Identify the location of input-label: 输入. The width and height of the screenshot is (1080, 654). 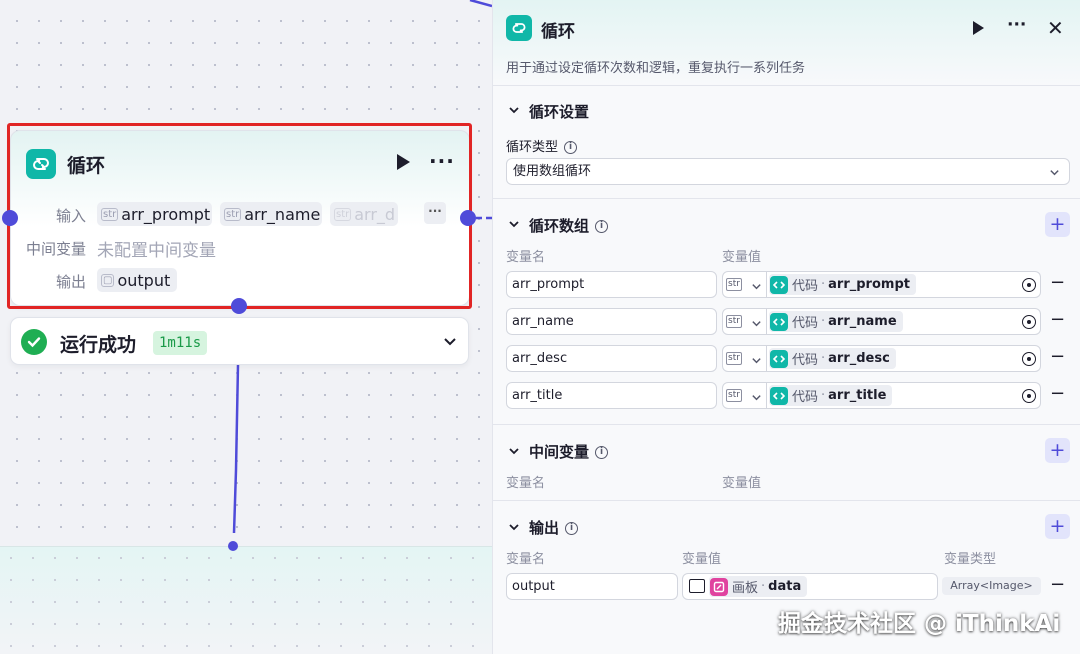
(70, 216).